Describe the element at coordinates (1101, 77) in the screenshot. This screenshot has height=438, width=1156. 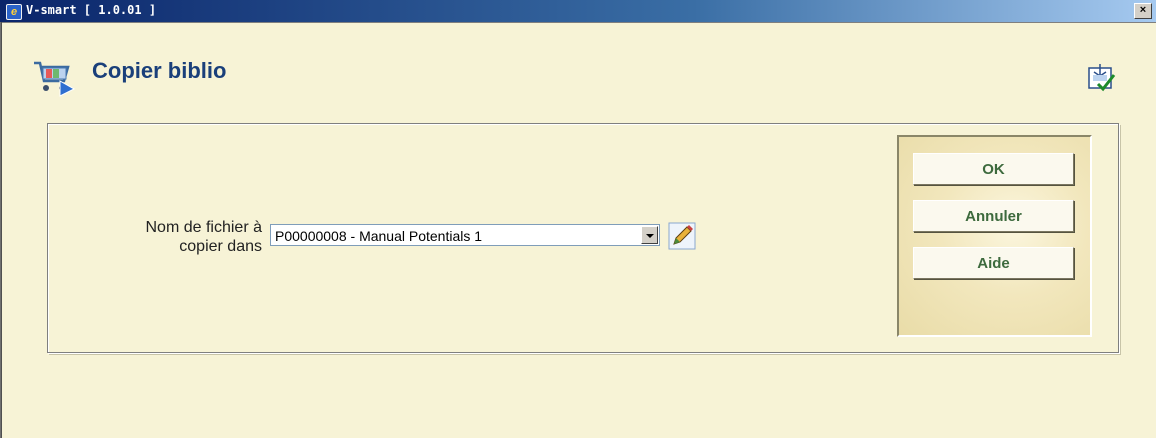
I see `layout-check-icon` at that location.